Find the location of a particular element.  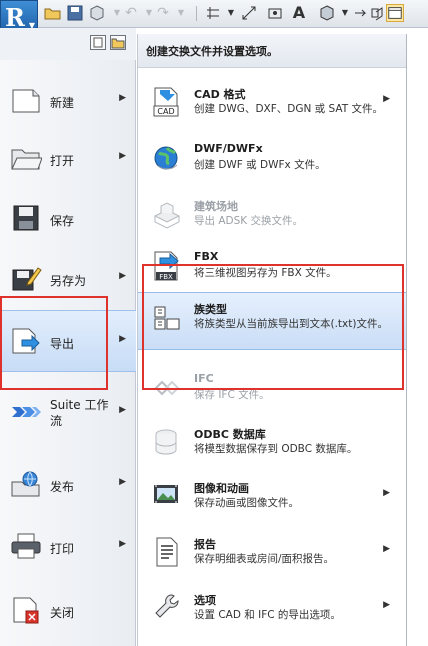

menu-item-label: 导出 is located at coordinates (62, 344).